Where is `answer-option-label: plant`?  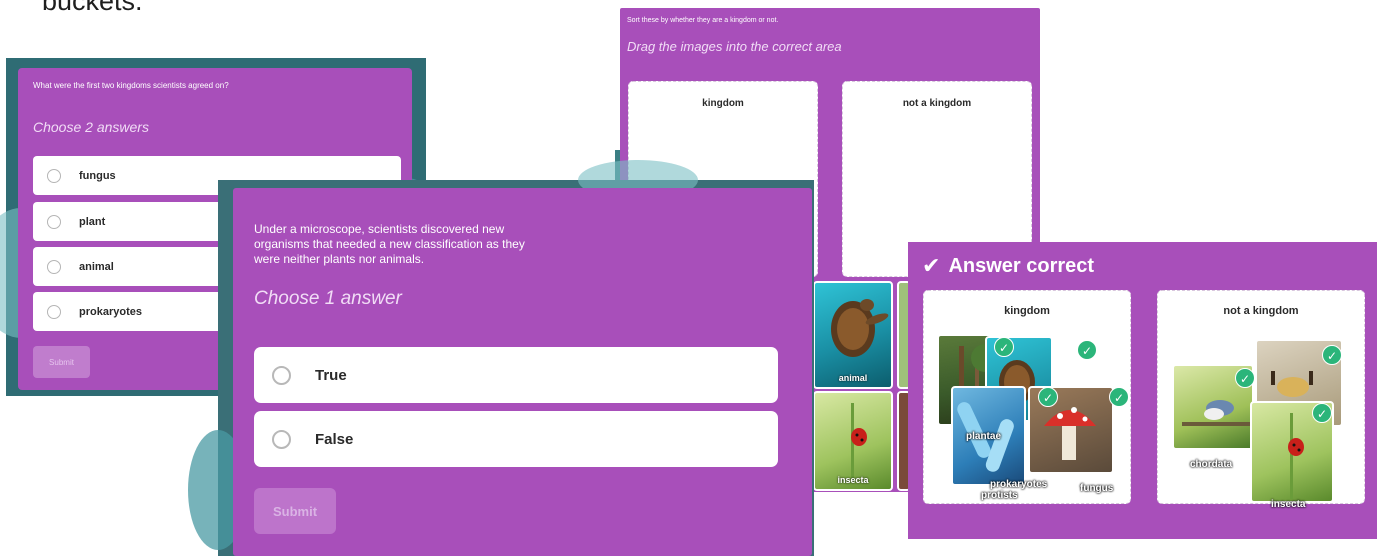
answer-option-label: plant is located at coordinates (92, 221).